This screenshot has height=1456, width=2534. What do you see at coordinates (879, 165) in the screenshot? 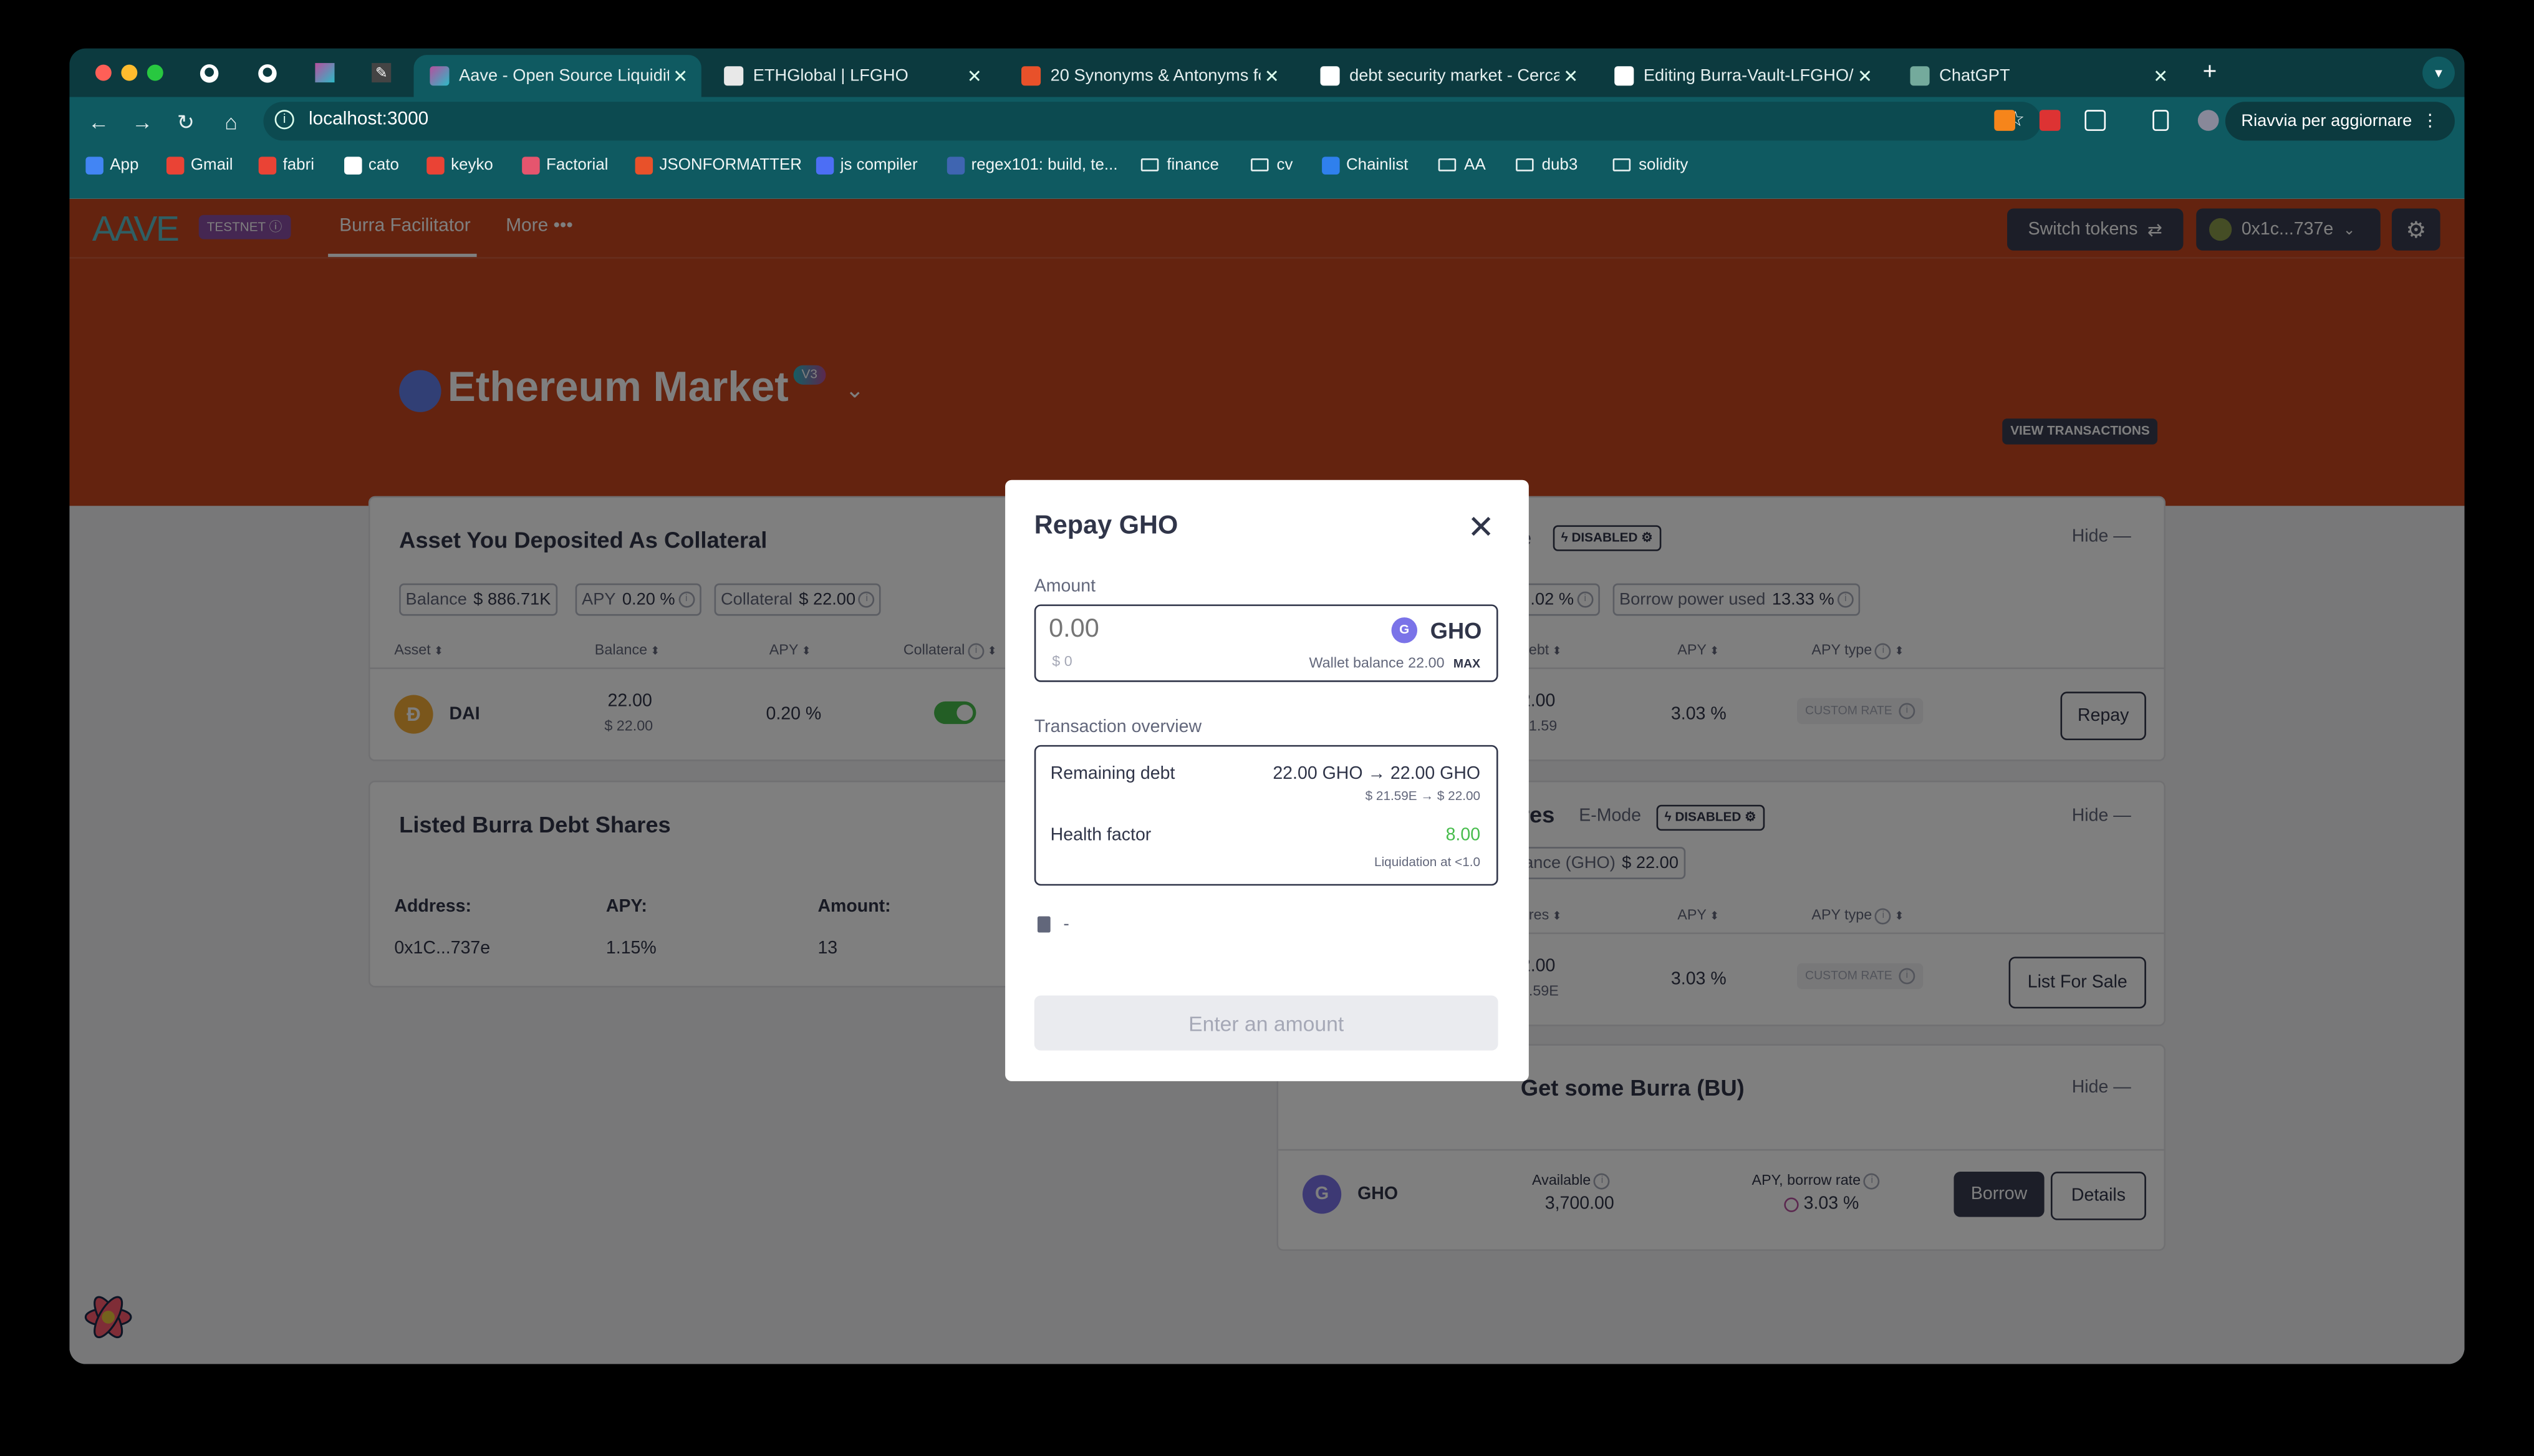
I see `bookmark-label: js compiler` at bounding box center [879, 165].